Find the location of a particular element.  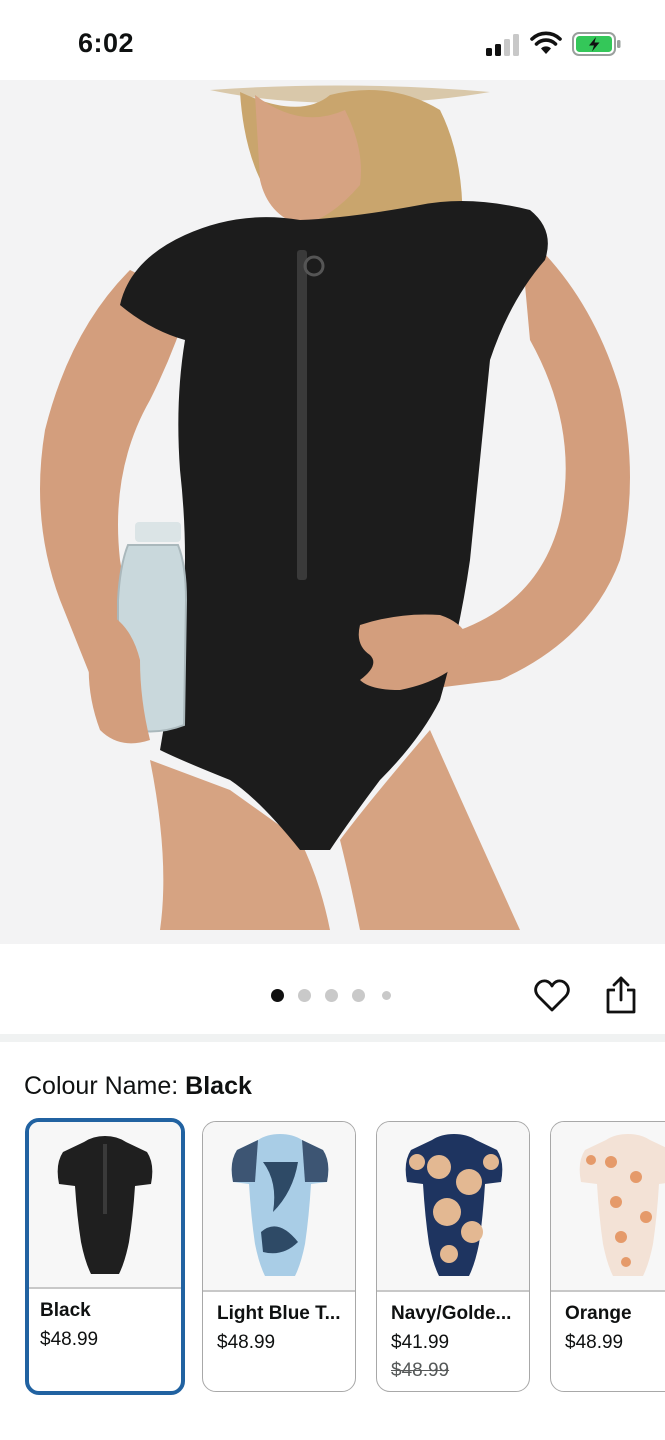

colour-name-label: Colour Name: Black is located at coordinates (138, 1086).